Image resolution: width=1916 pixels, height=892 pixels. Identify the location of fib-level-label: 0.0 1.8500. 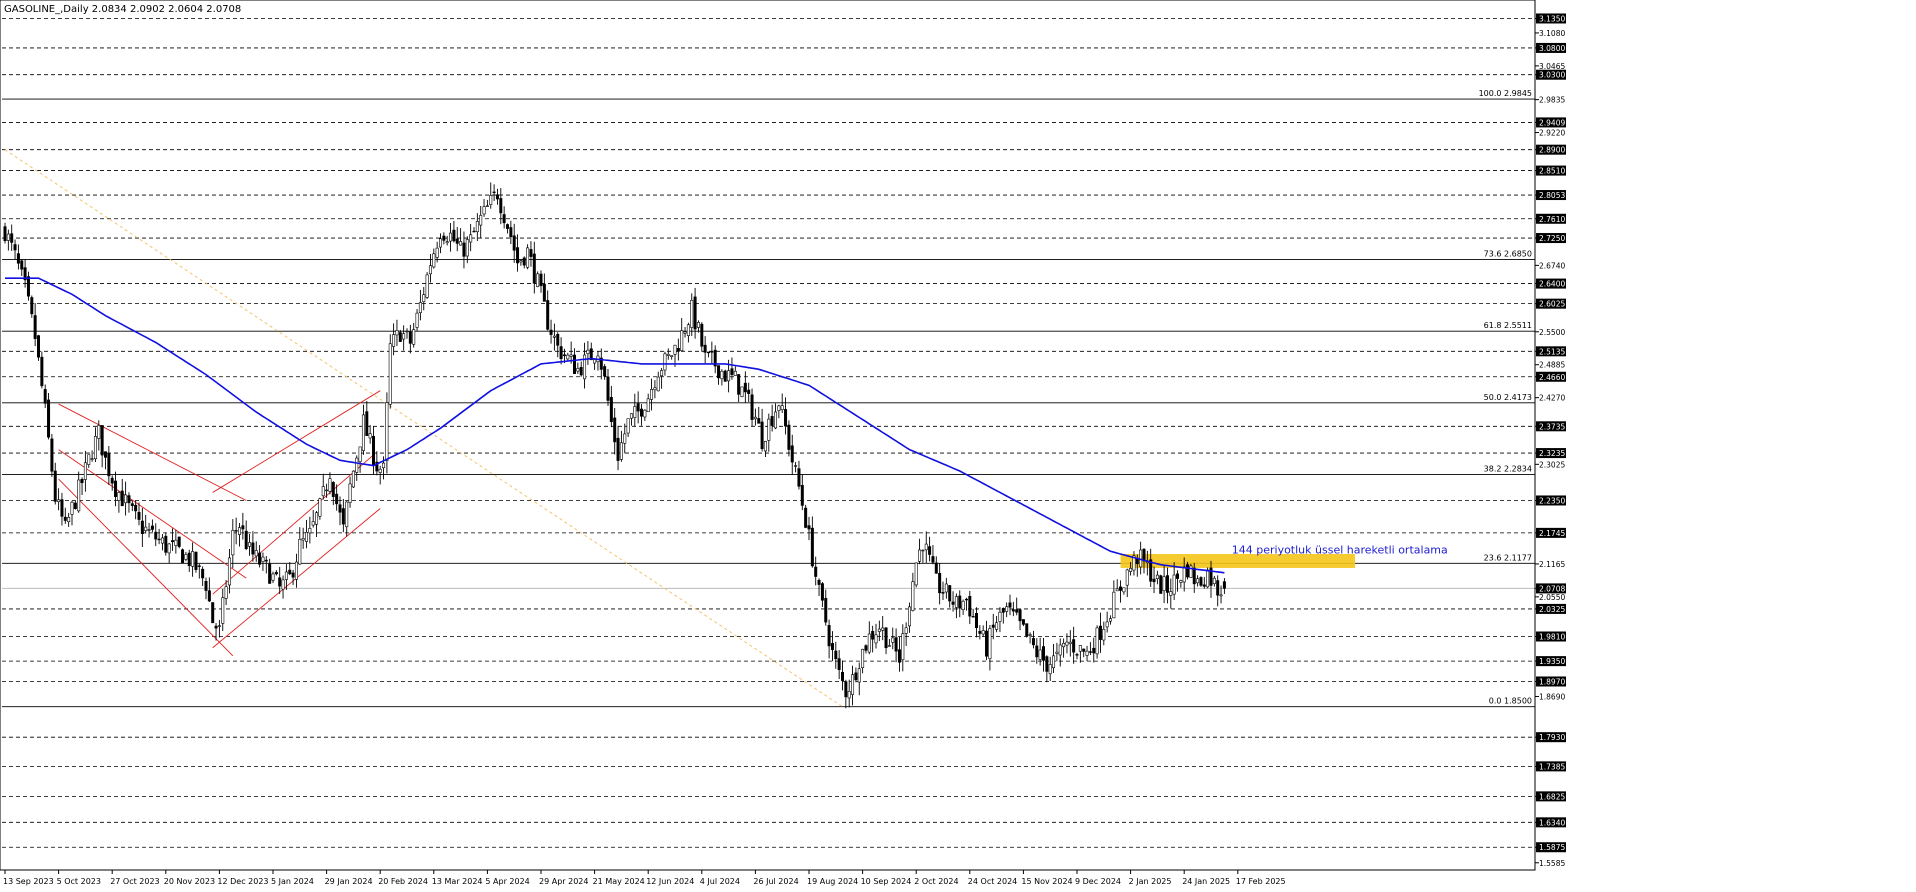
(1510, 701).